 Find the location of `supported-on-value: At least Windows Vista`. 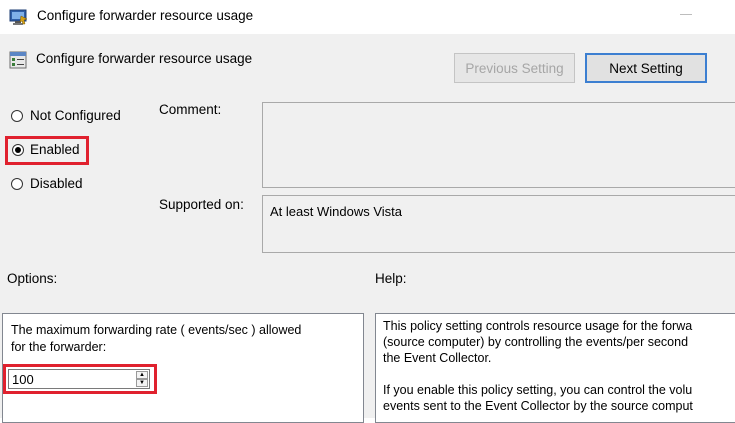

supported-on-value: At least Windows Vista is located at coordinates (336, 211).